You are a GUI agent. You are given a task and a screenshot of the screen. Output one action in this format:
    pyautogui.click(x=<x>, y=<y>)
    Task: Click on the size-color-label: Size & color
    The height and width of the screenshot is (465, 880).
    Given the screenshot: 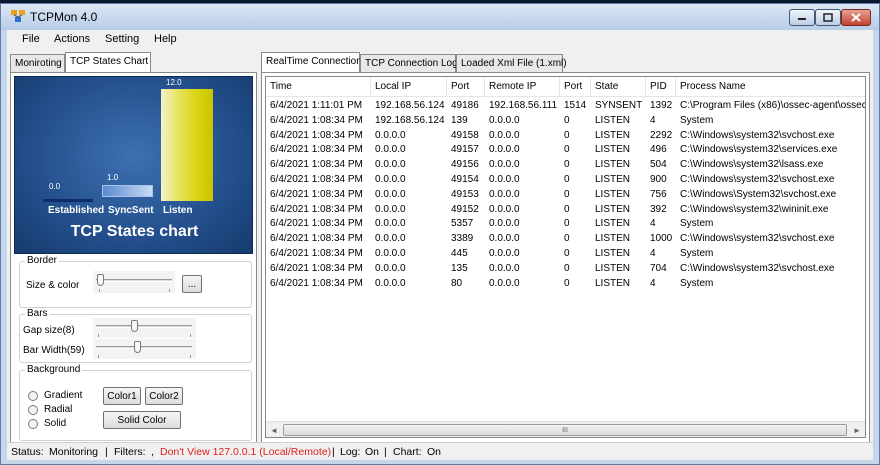 What is the action you would take?
    pyautogui.click(x=53, y=285)
    